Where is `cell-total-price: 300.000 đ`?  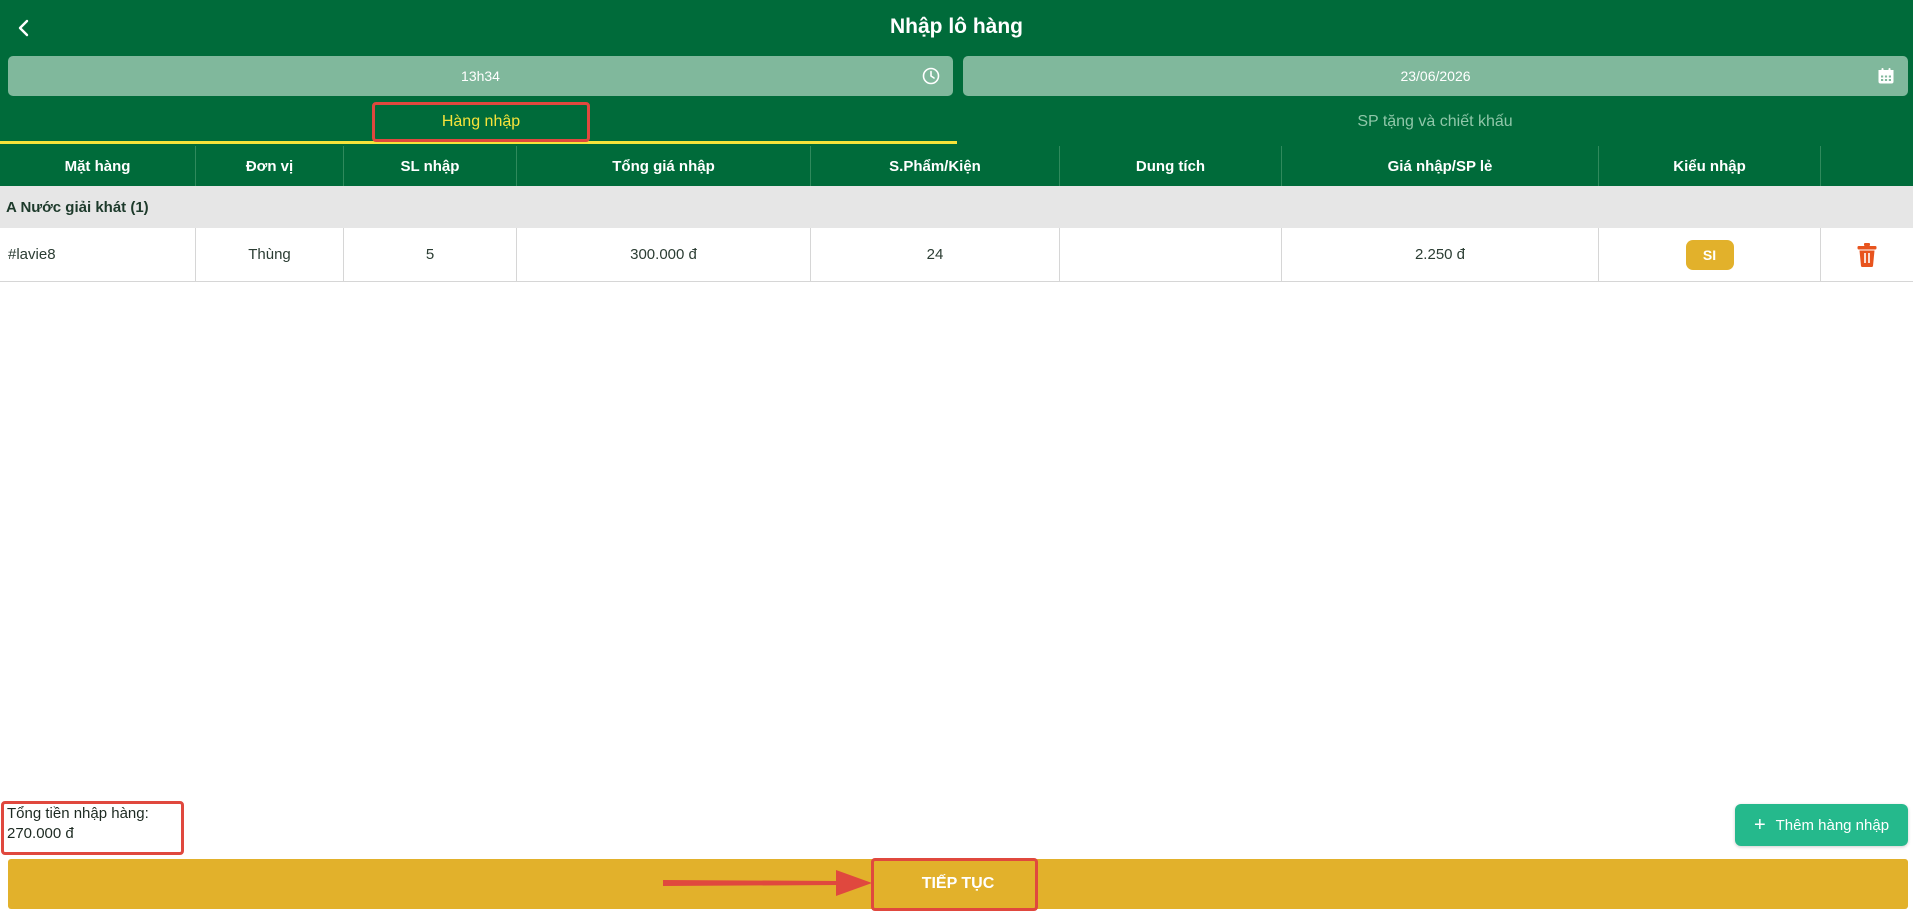
cell-total-price: 300.000 đ is located at coordinates (664, 254).